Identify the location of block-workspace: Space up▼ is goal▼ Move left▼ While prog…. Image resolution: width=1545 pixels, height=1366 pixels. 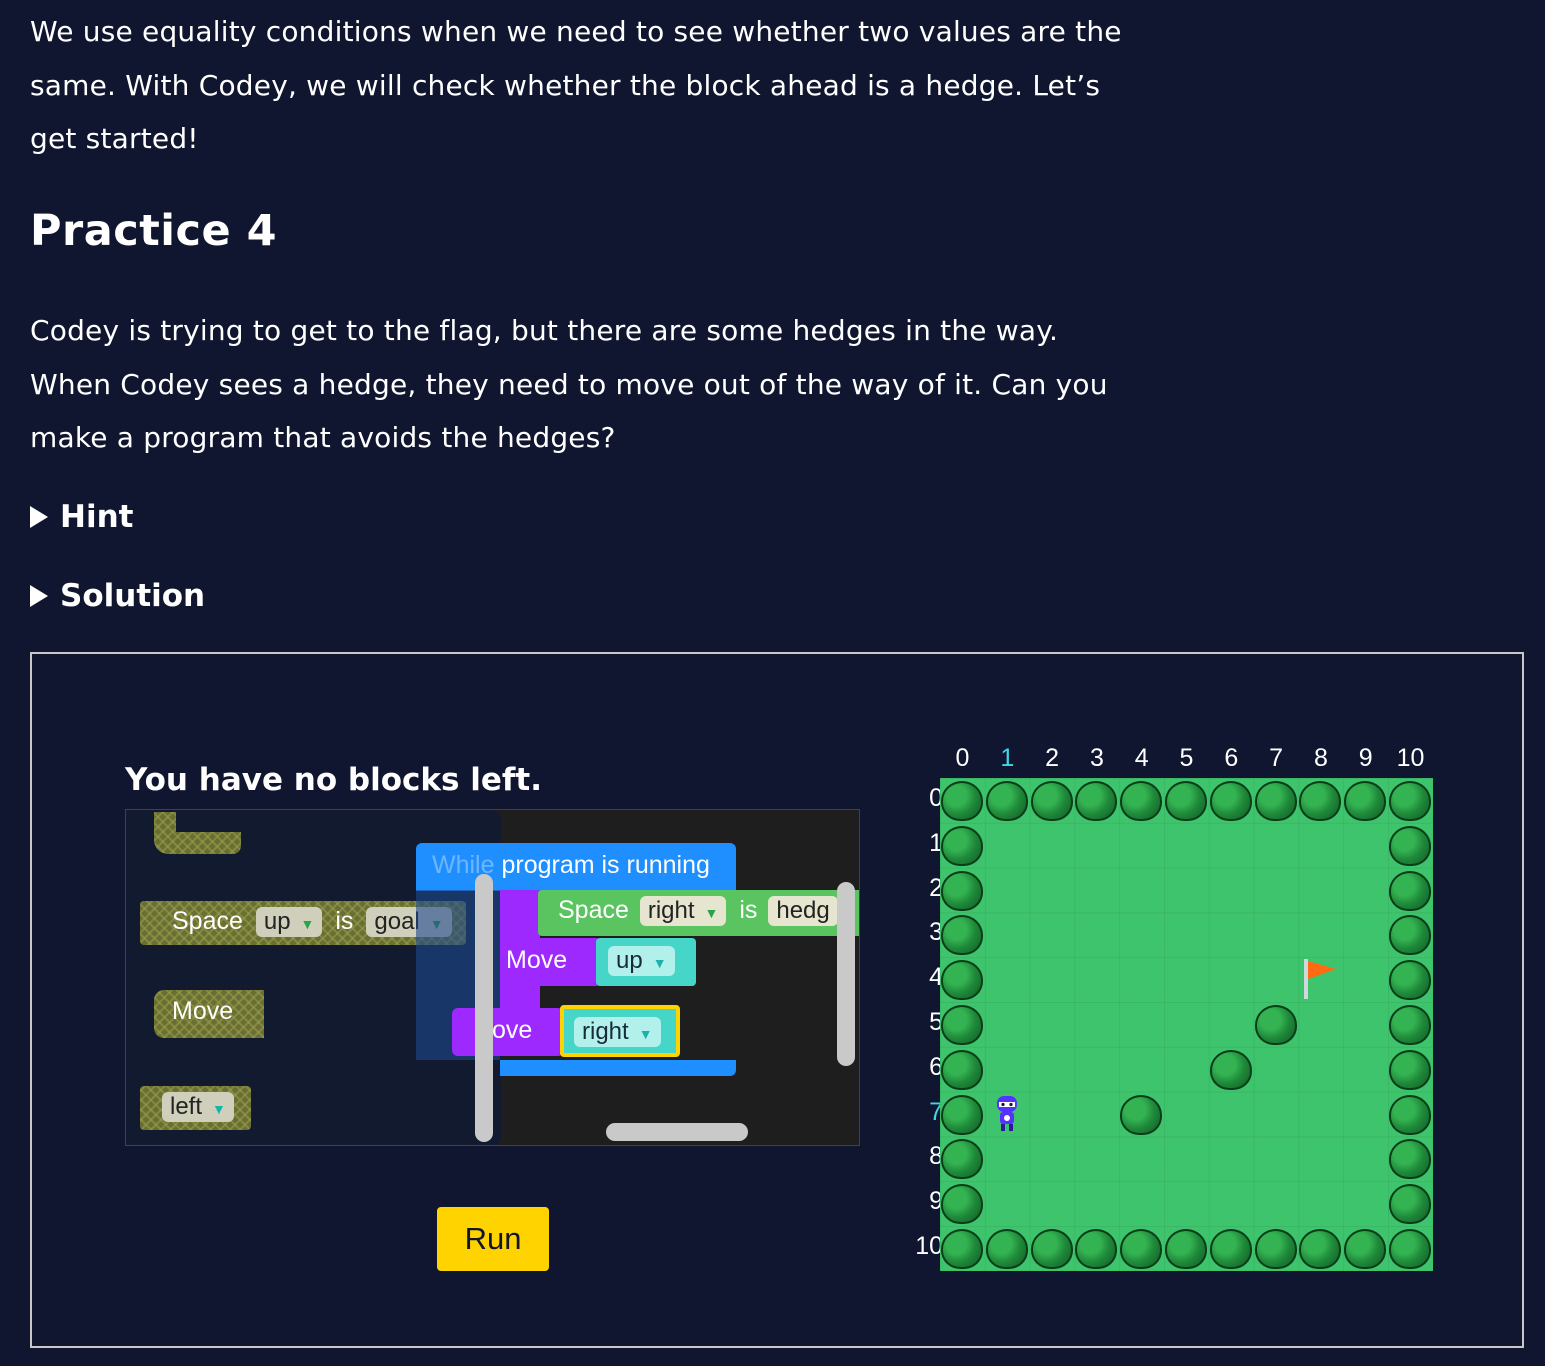
(492, 977).